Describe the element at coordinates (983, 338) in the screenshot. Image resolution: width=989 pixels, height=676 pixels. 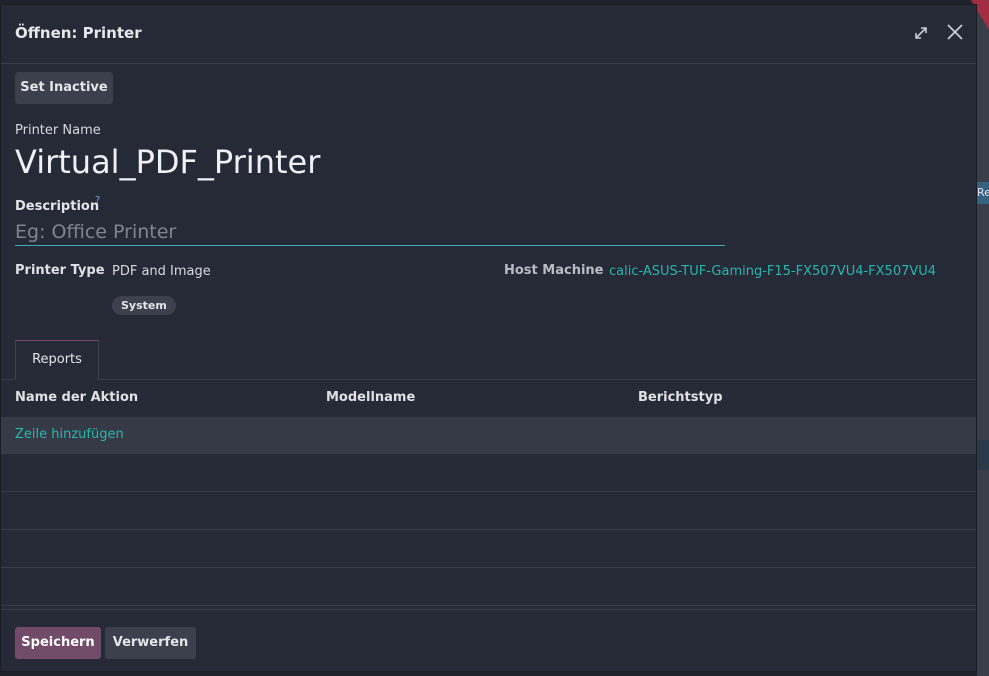
I see `background-page` at that location.